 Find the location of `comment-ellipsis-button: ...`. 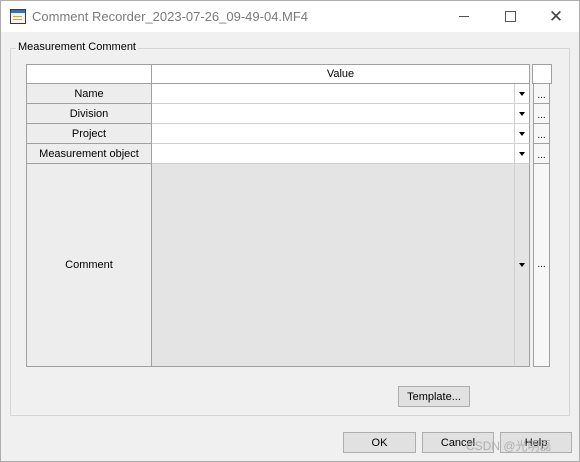

comment-ellipsis-button: ... is located at coordinates (541, 265).